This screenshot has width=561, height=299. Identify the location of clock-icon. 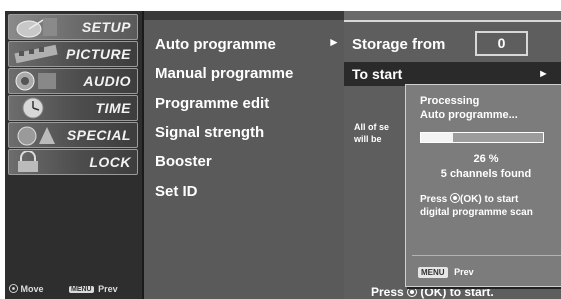
(33, 108).